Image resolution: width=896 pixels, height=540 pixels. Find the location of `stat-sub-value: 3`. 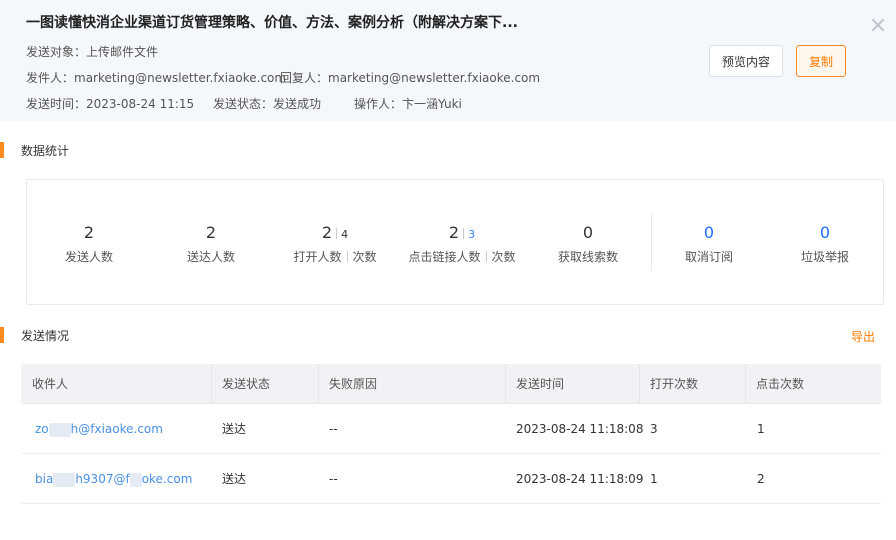

stat-sub-value: 3 is located at coordinates (472, 234).